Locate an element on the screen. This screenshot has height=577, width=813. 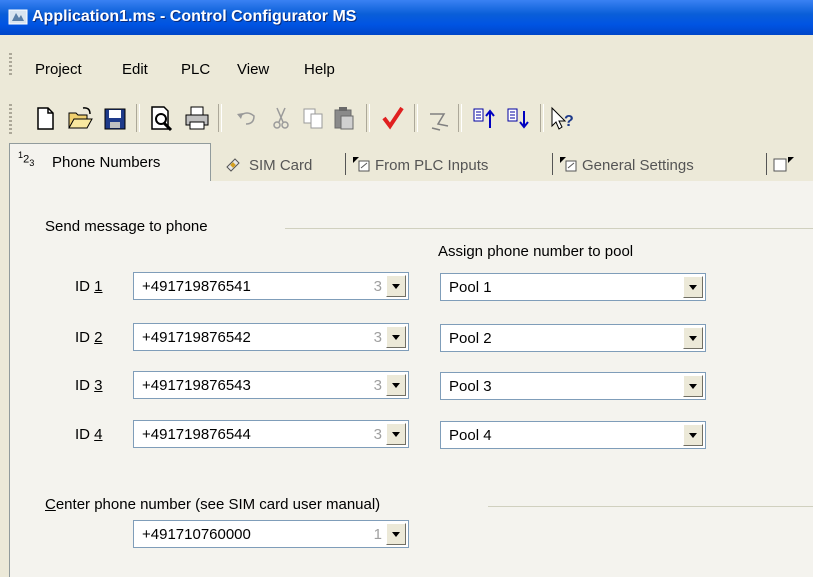
phone-field-2: +491719876542 3 is located at coordinates (271, 337).